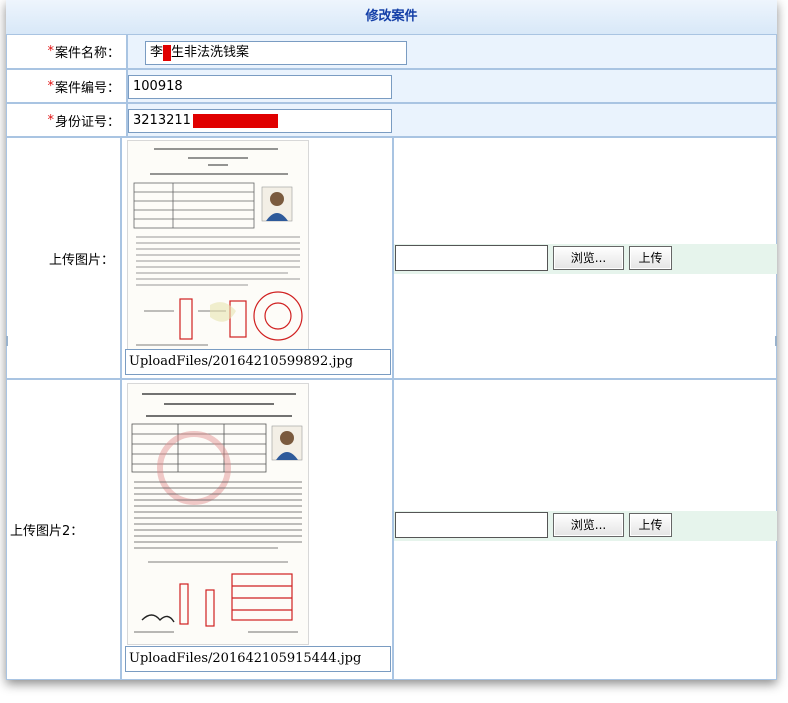 This screenshot has width=788, height=703. Describe the element at coordinates (260, 87) in the screenshot. I see `case-number-input: 100918` at that location.